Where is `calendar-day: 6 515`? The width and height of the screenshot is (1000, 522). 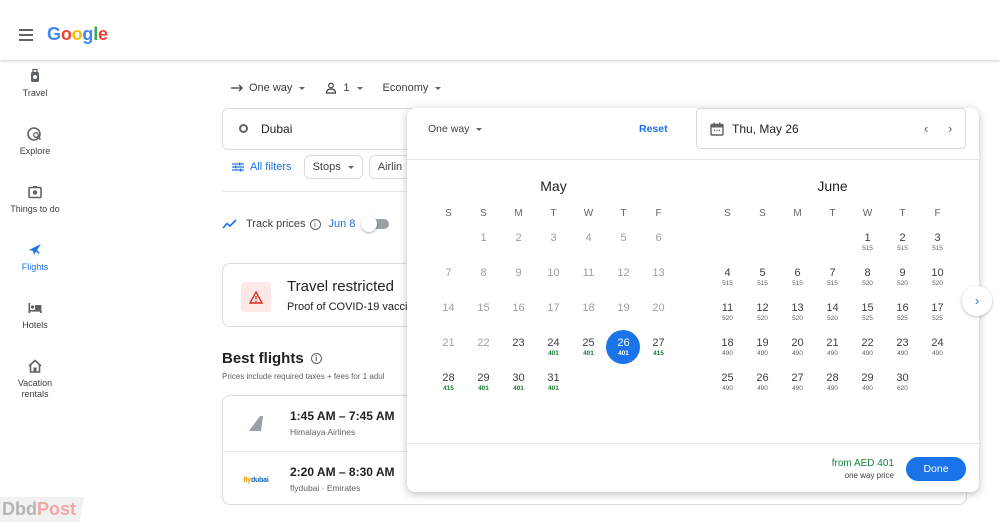 calendar-day: 6 515 is located at coordinates (797, 277).